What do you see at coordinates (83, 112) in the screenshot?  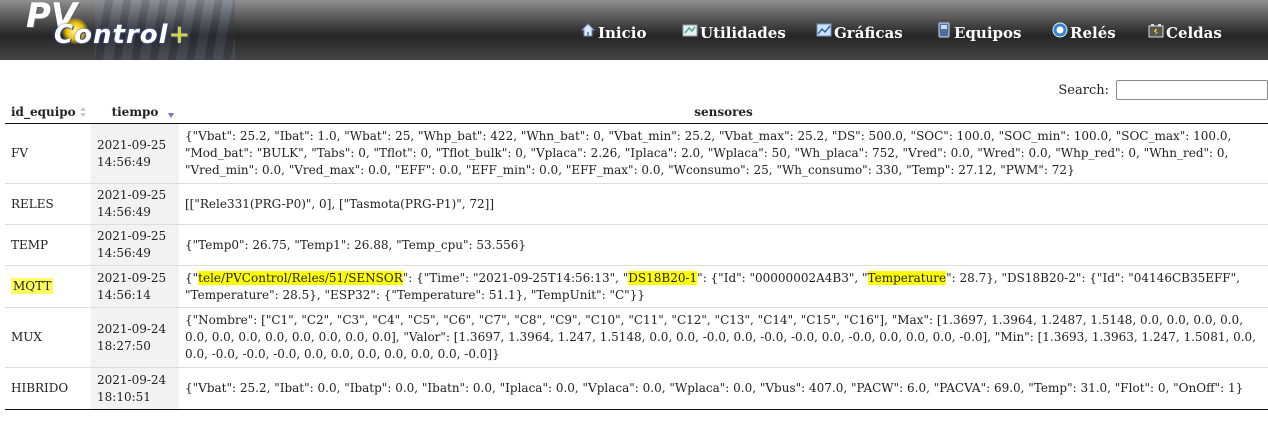 I see `sort-both-icon` at bounding box center [83, 112].